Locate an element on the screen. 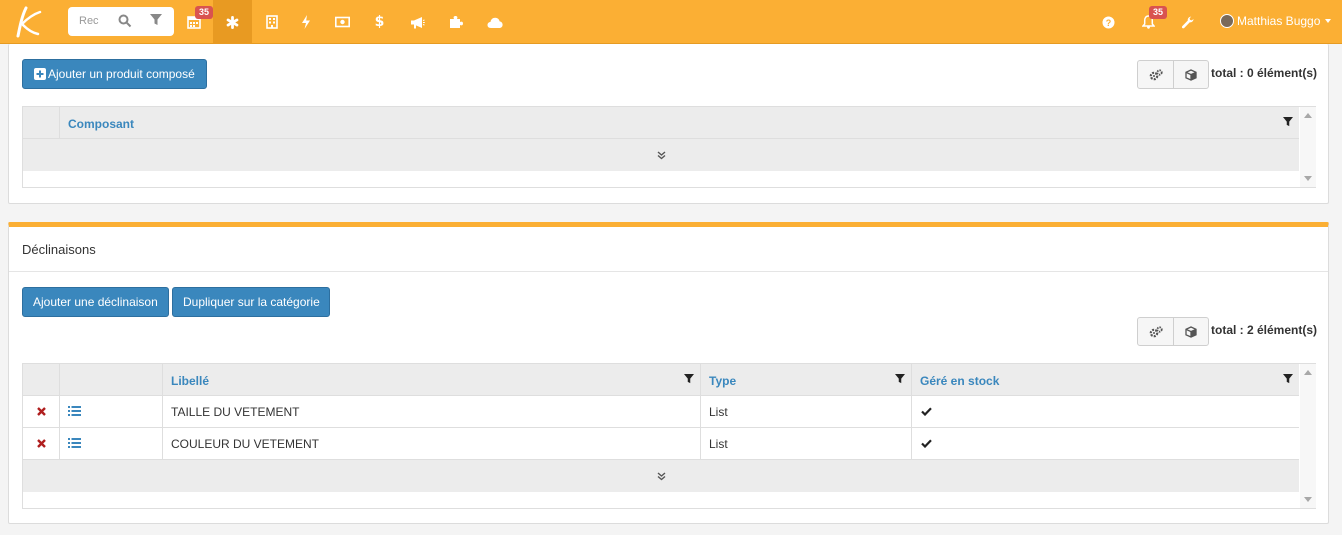  declinaisons-total: total : 2 élément(s) is located at coordinates (1264, 330).